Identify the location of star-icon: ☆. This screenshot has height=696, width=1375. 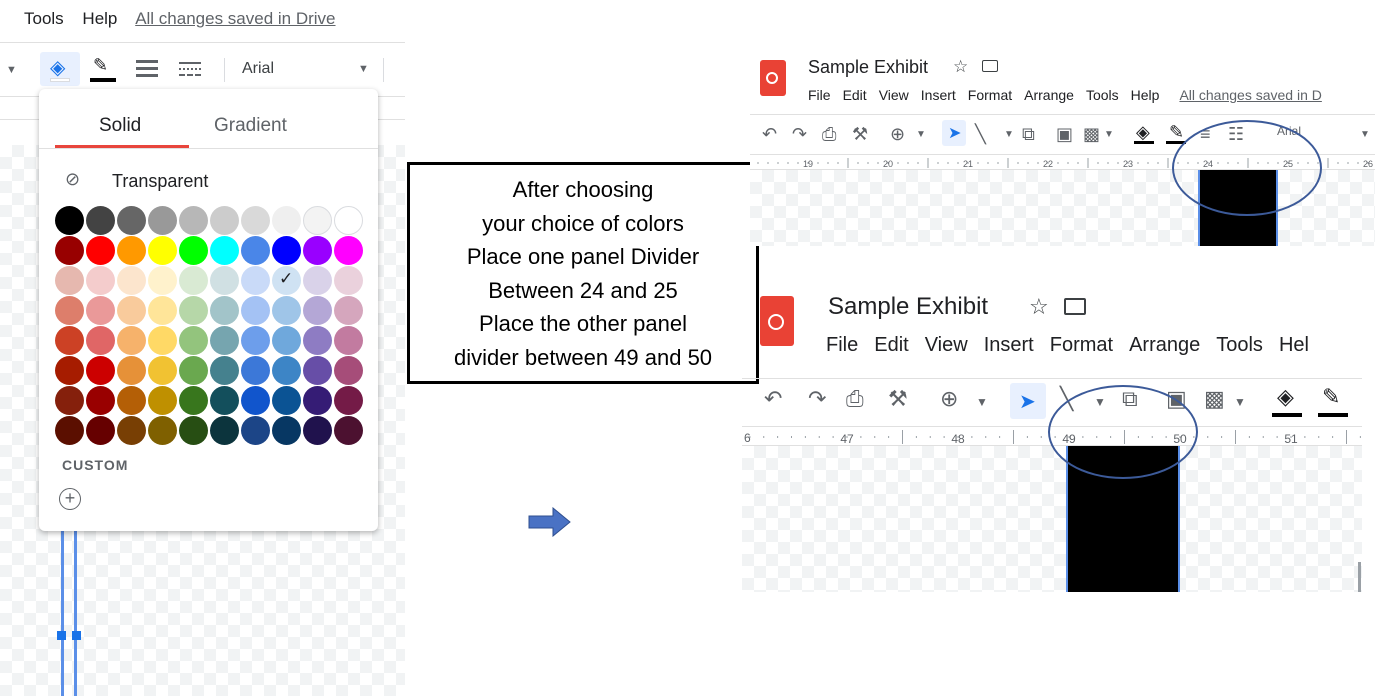
(1039, 307).